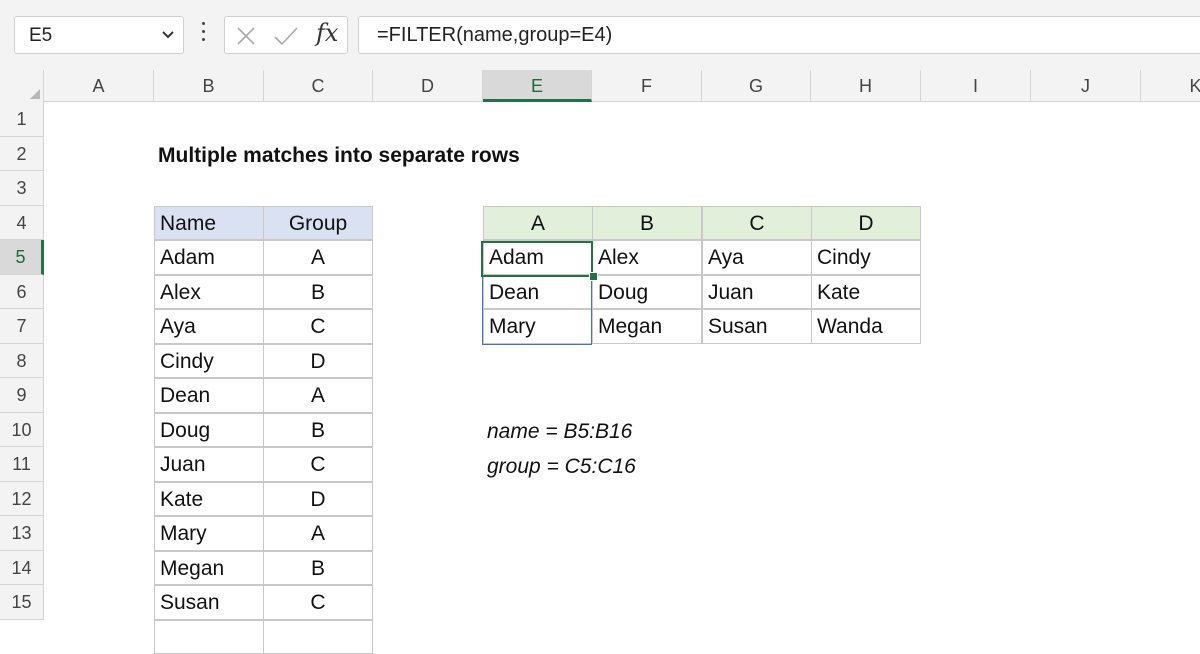 This screenshot has height=654, width=1200. Describe the element at coordinates (209, 86) in the screenshot. I see `column-header-b: B` at that location.